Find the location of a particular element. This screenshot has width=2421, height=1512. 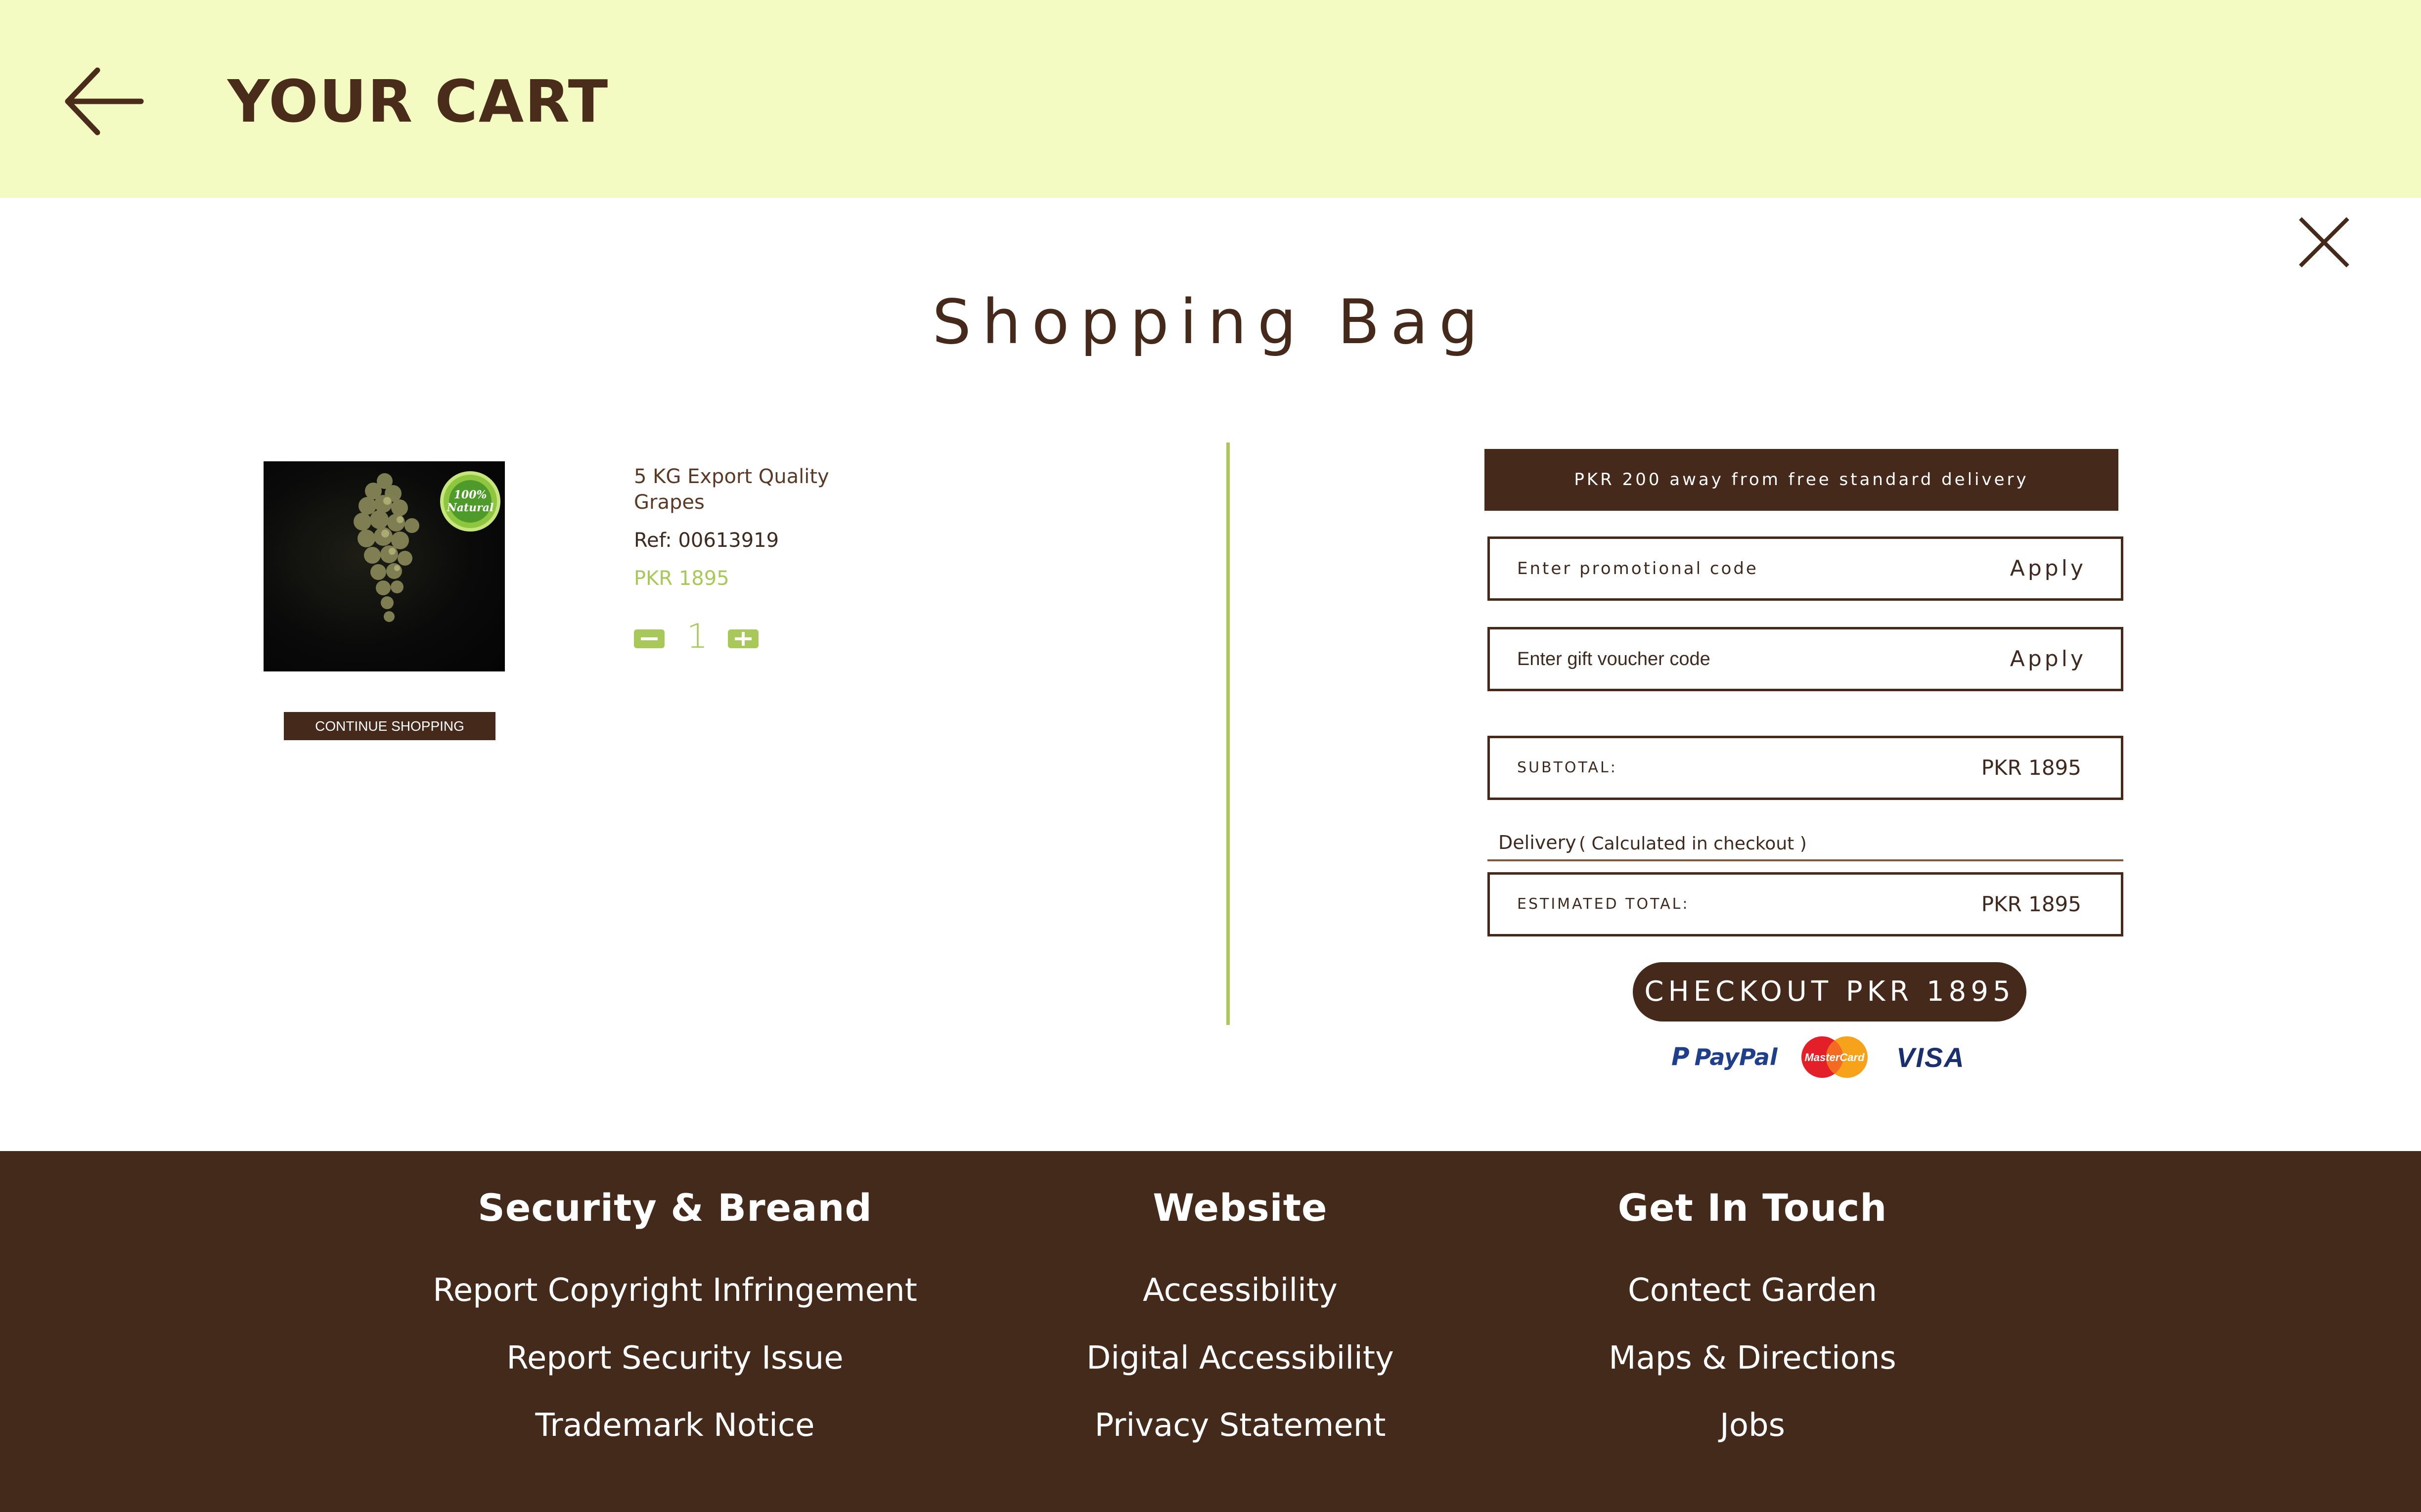

shopping-bag-title: Shopping Bag is located at coordinates (1210, 322).